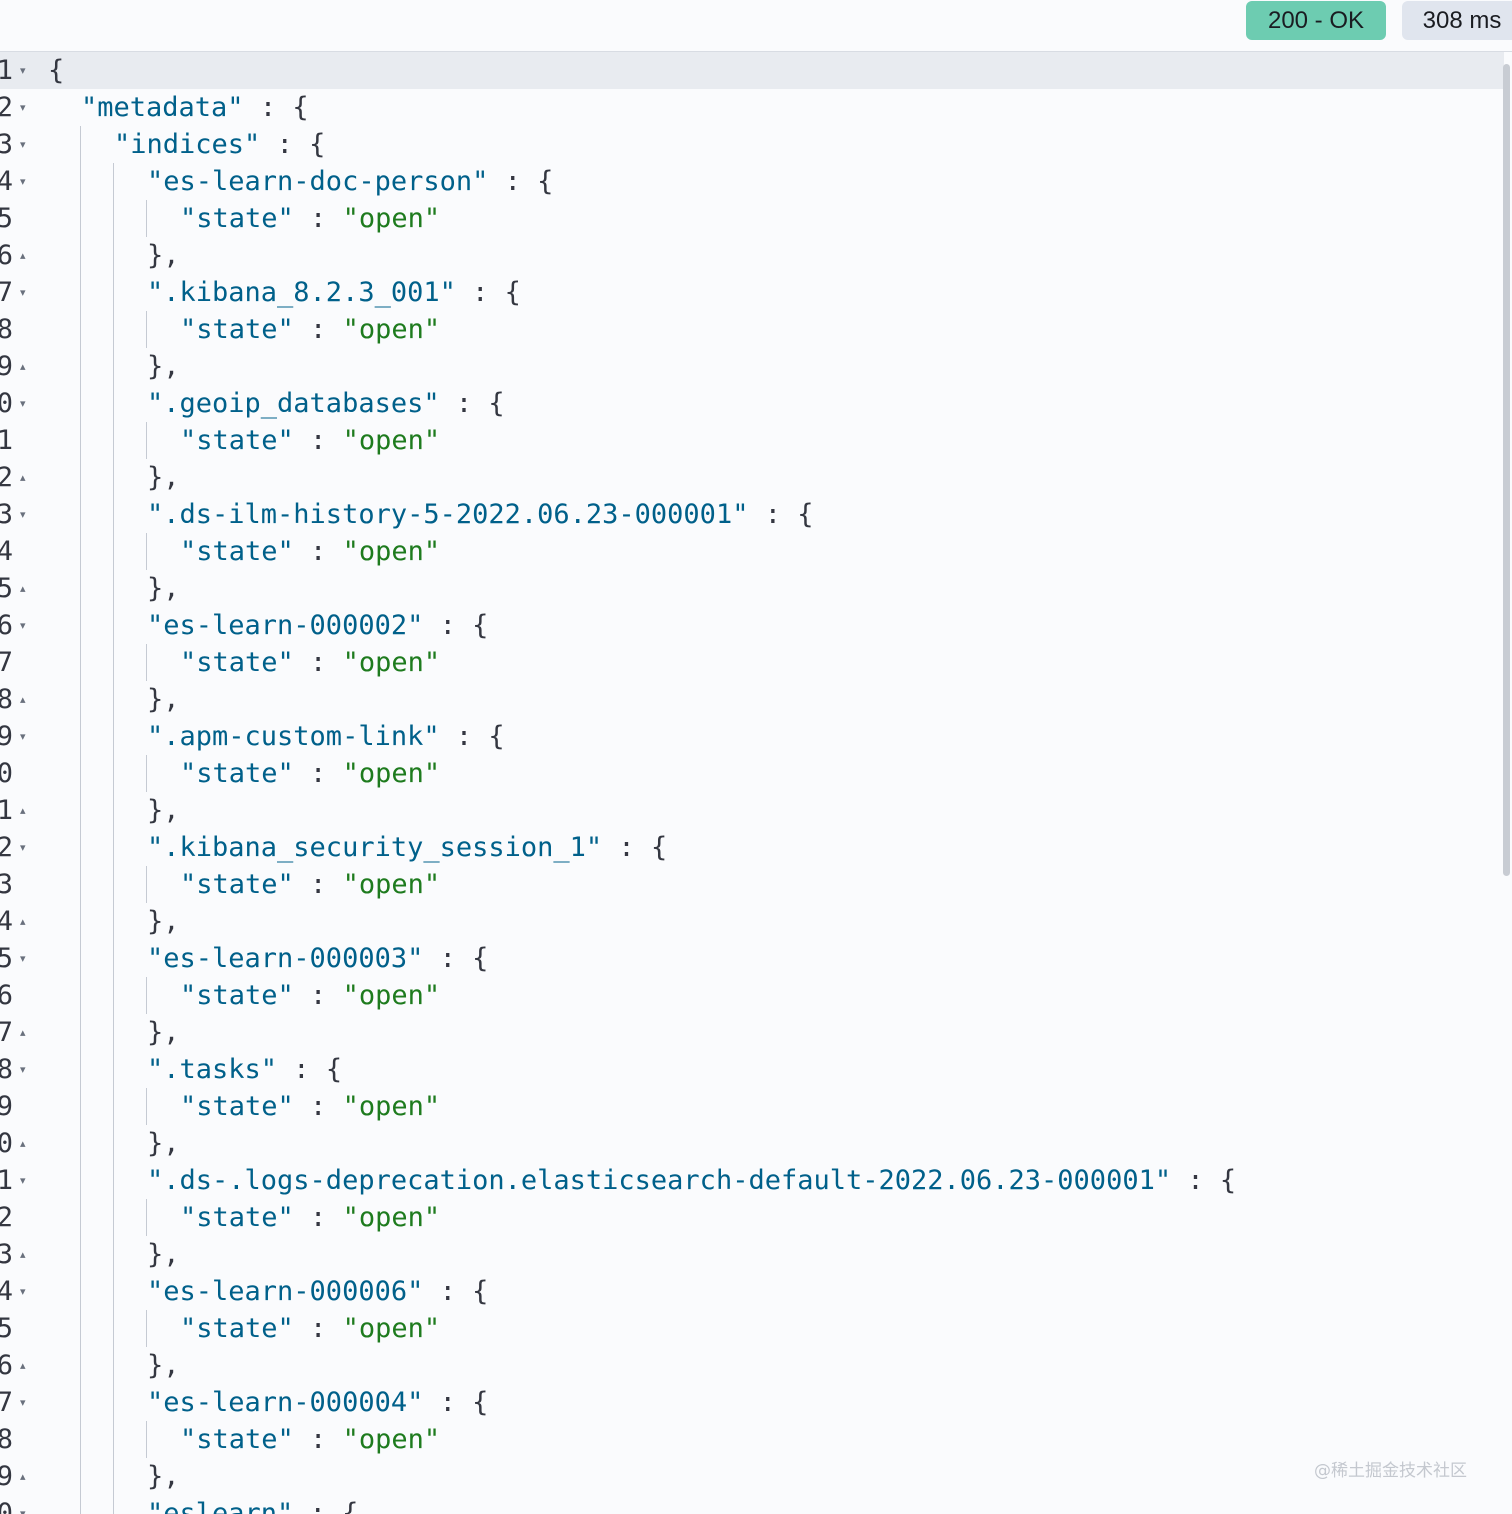  What do you see at coordinates (752, 921) in the screenshot?
I see `editor-line: 4 ▴},` at bounding box center [752, 921].